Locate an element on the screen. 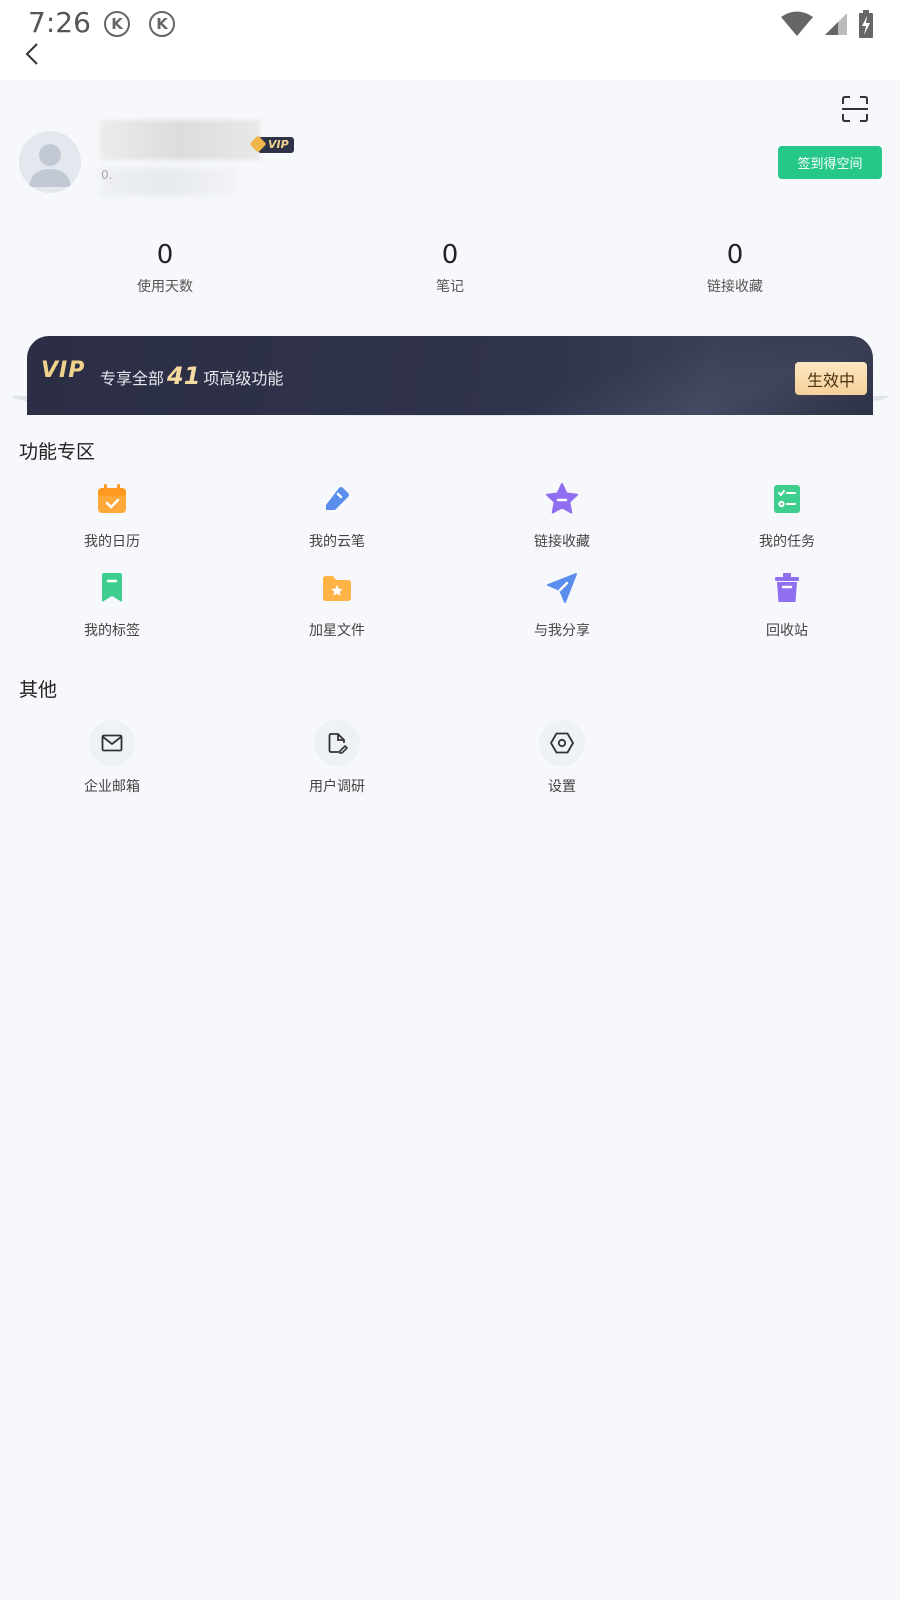 Image resolution: width=900 pixels, height=1600 pixels. username-blurred is located at coordinates (180, 140).